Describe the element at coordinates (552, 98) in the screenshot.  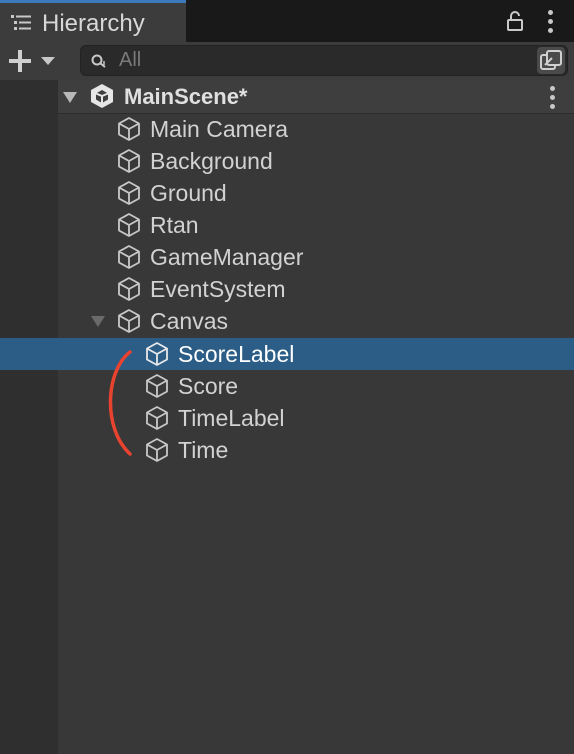
I see `scene-menu-icon` at that location.